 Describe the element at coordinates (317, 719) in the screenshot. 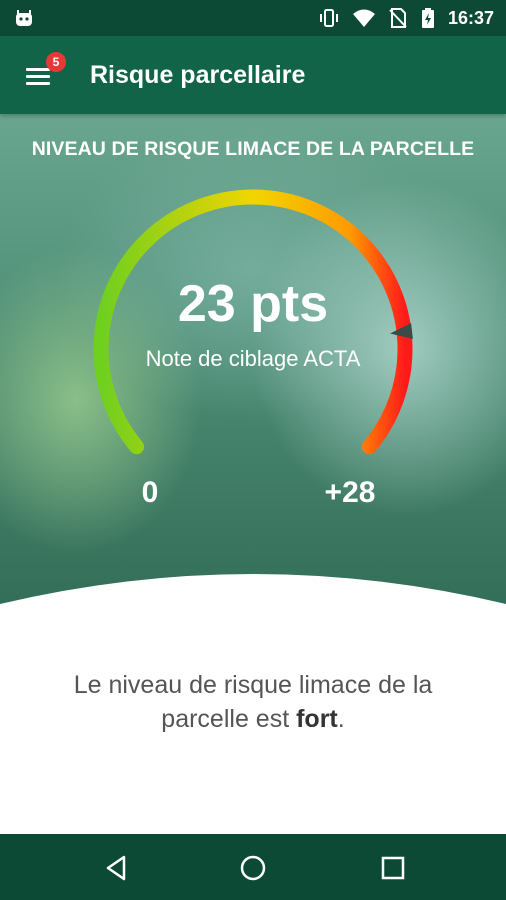

I see `risk-level: fort` at that location.